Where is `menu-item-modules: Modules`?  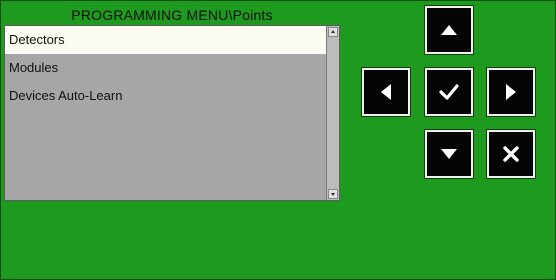 menu-item-modules: Modules is located at coordinates (165, 68).